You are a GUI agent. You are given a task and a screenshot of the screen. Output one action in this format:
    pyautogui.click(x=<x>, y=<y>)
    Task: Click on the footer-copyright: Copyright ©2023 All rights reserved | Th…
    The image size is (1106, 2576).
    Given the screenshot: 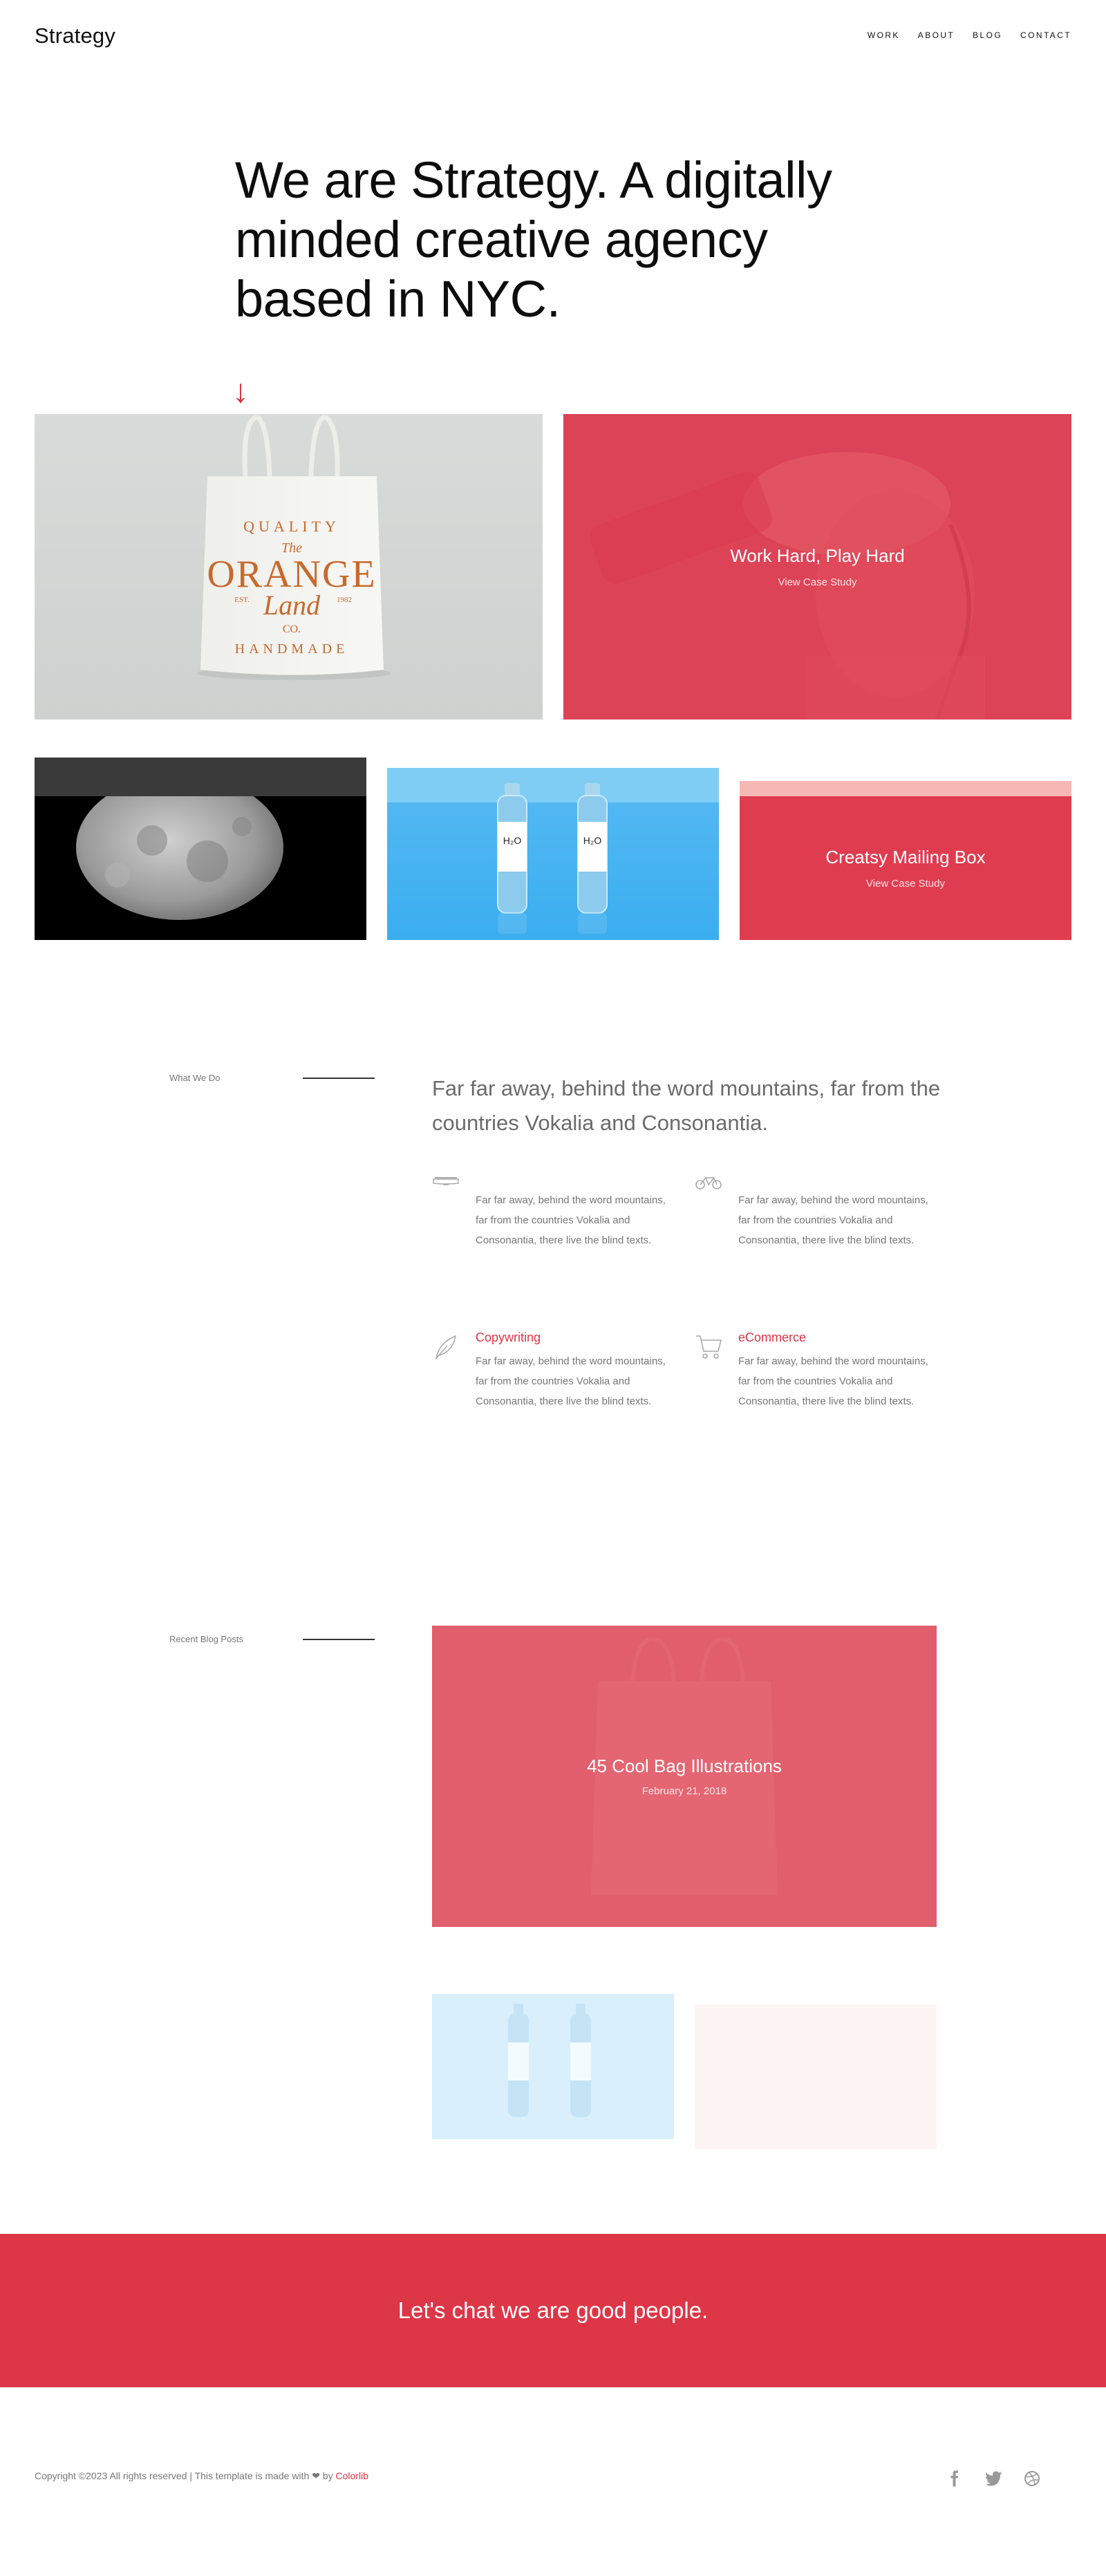 What is the action you would take?
    pyautogui.click(x=201, y=2476)
    